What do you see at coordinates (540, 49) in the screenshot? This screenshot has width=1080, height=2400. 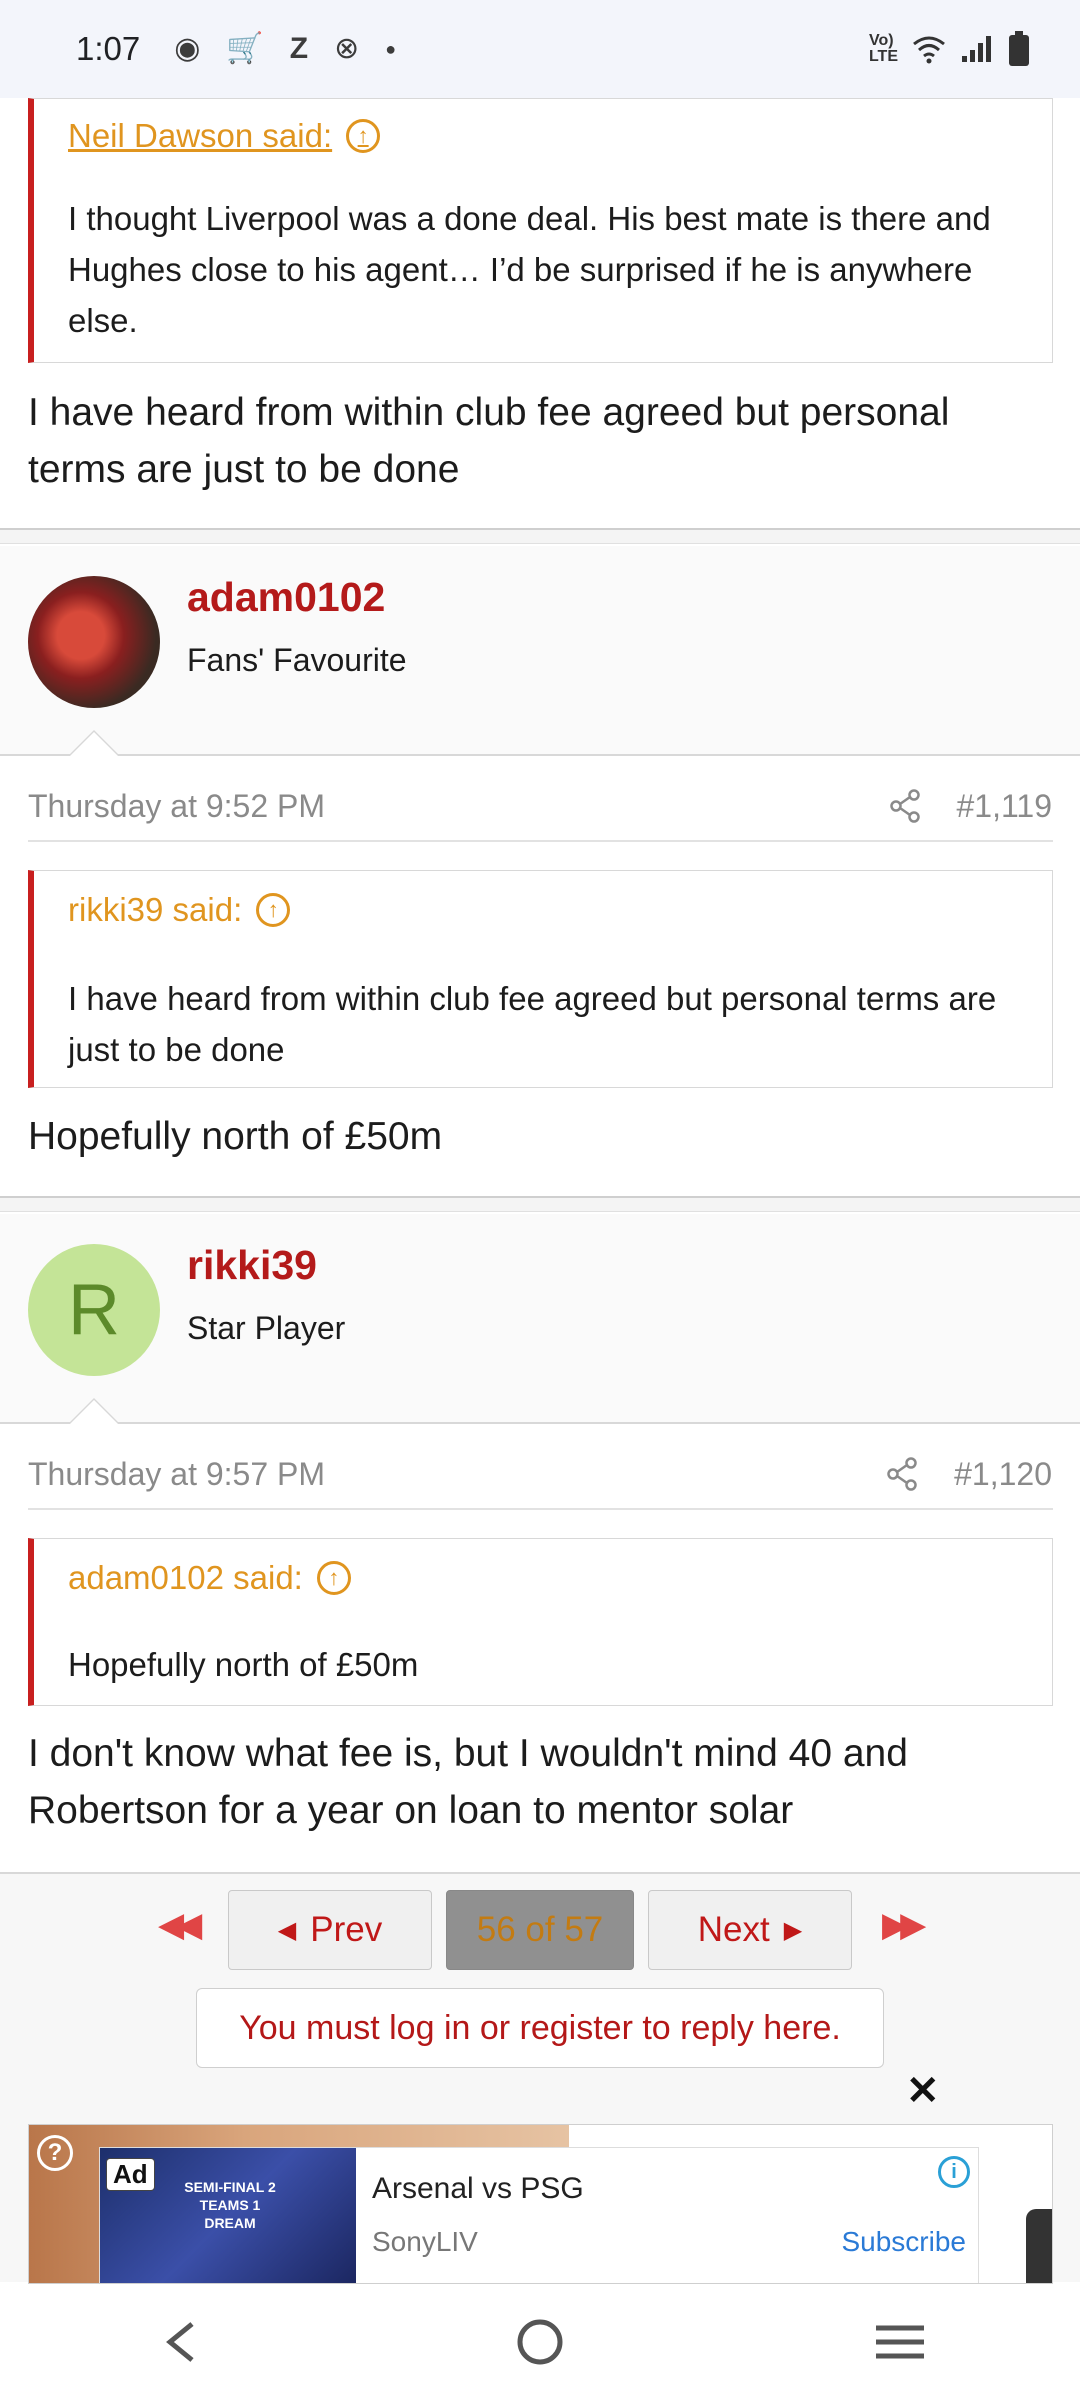 I see `status-bar: 1:07 ◉ 🛒 Z ⊗ ● Vo) LTE` at bounding box center [540, 49].